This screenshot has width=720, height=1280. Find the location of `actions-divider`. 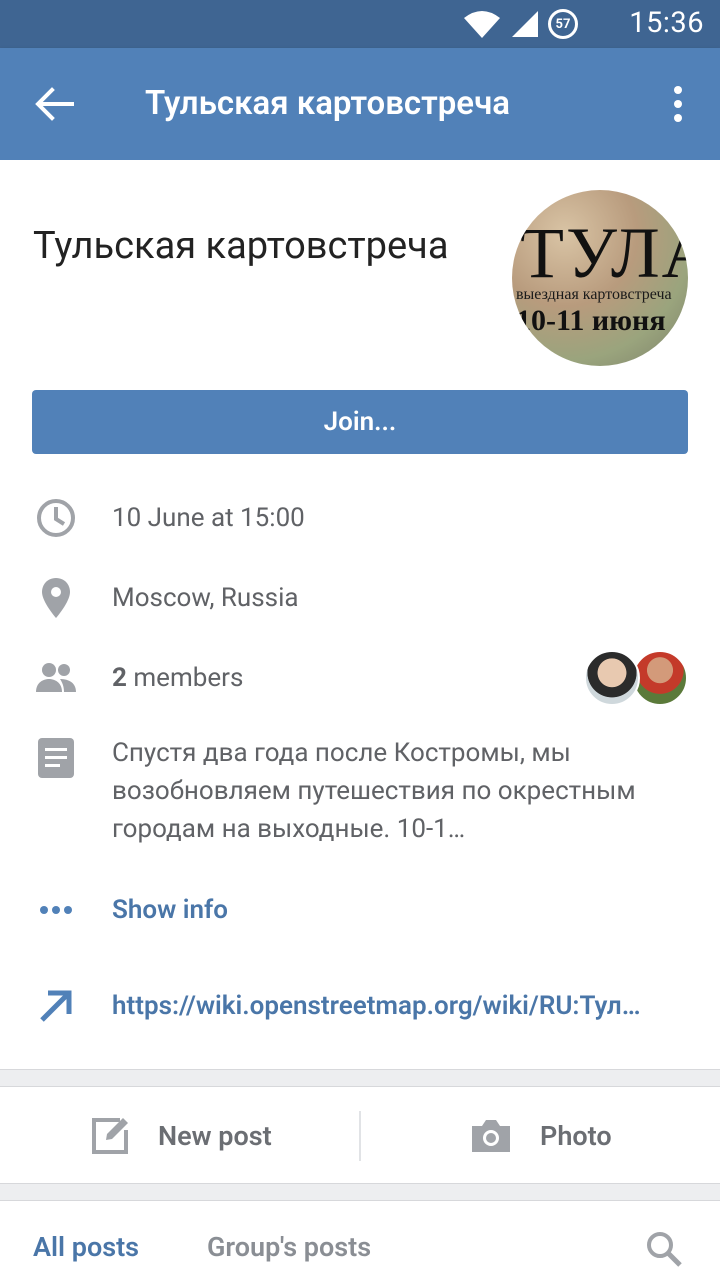

actions-divider is located at coordinates (360, 1136).